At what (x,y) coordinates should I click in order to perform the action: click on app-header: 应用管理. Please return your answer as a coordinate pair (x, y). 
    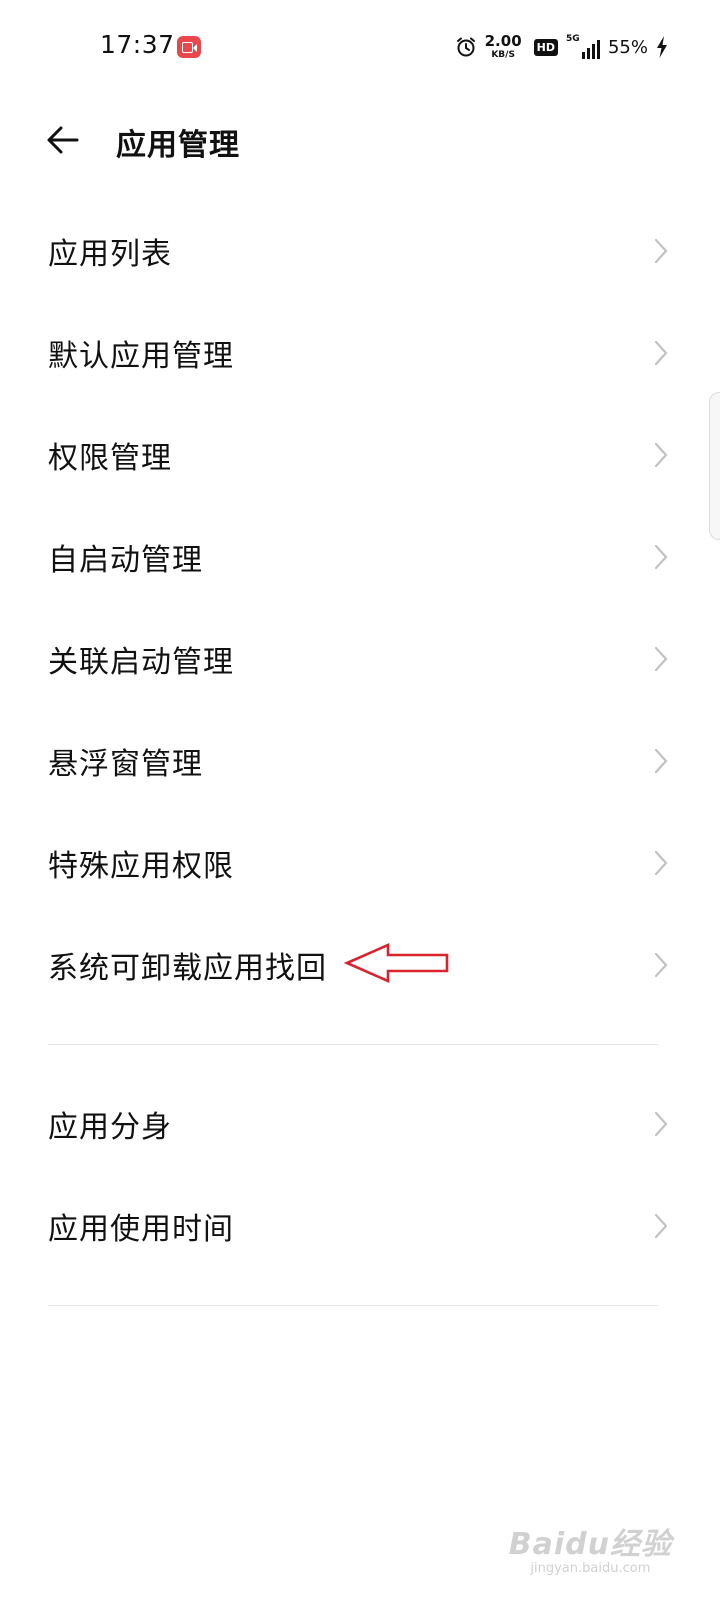
    Looking at the image, I should click on (360, 140).